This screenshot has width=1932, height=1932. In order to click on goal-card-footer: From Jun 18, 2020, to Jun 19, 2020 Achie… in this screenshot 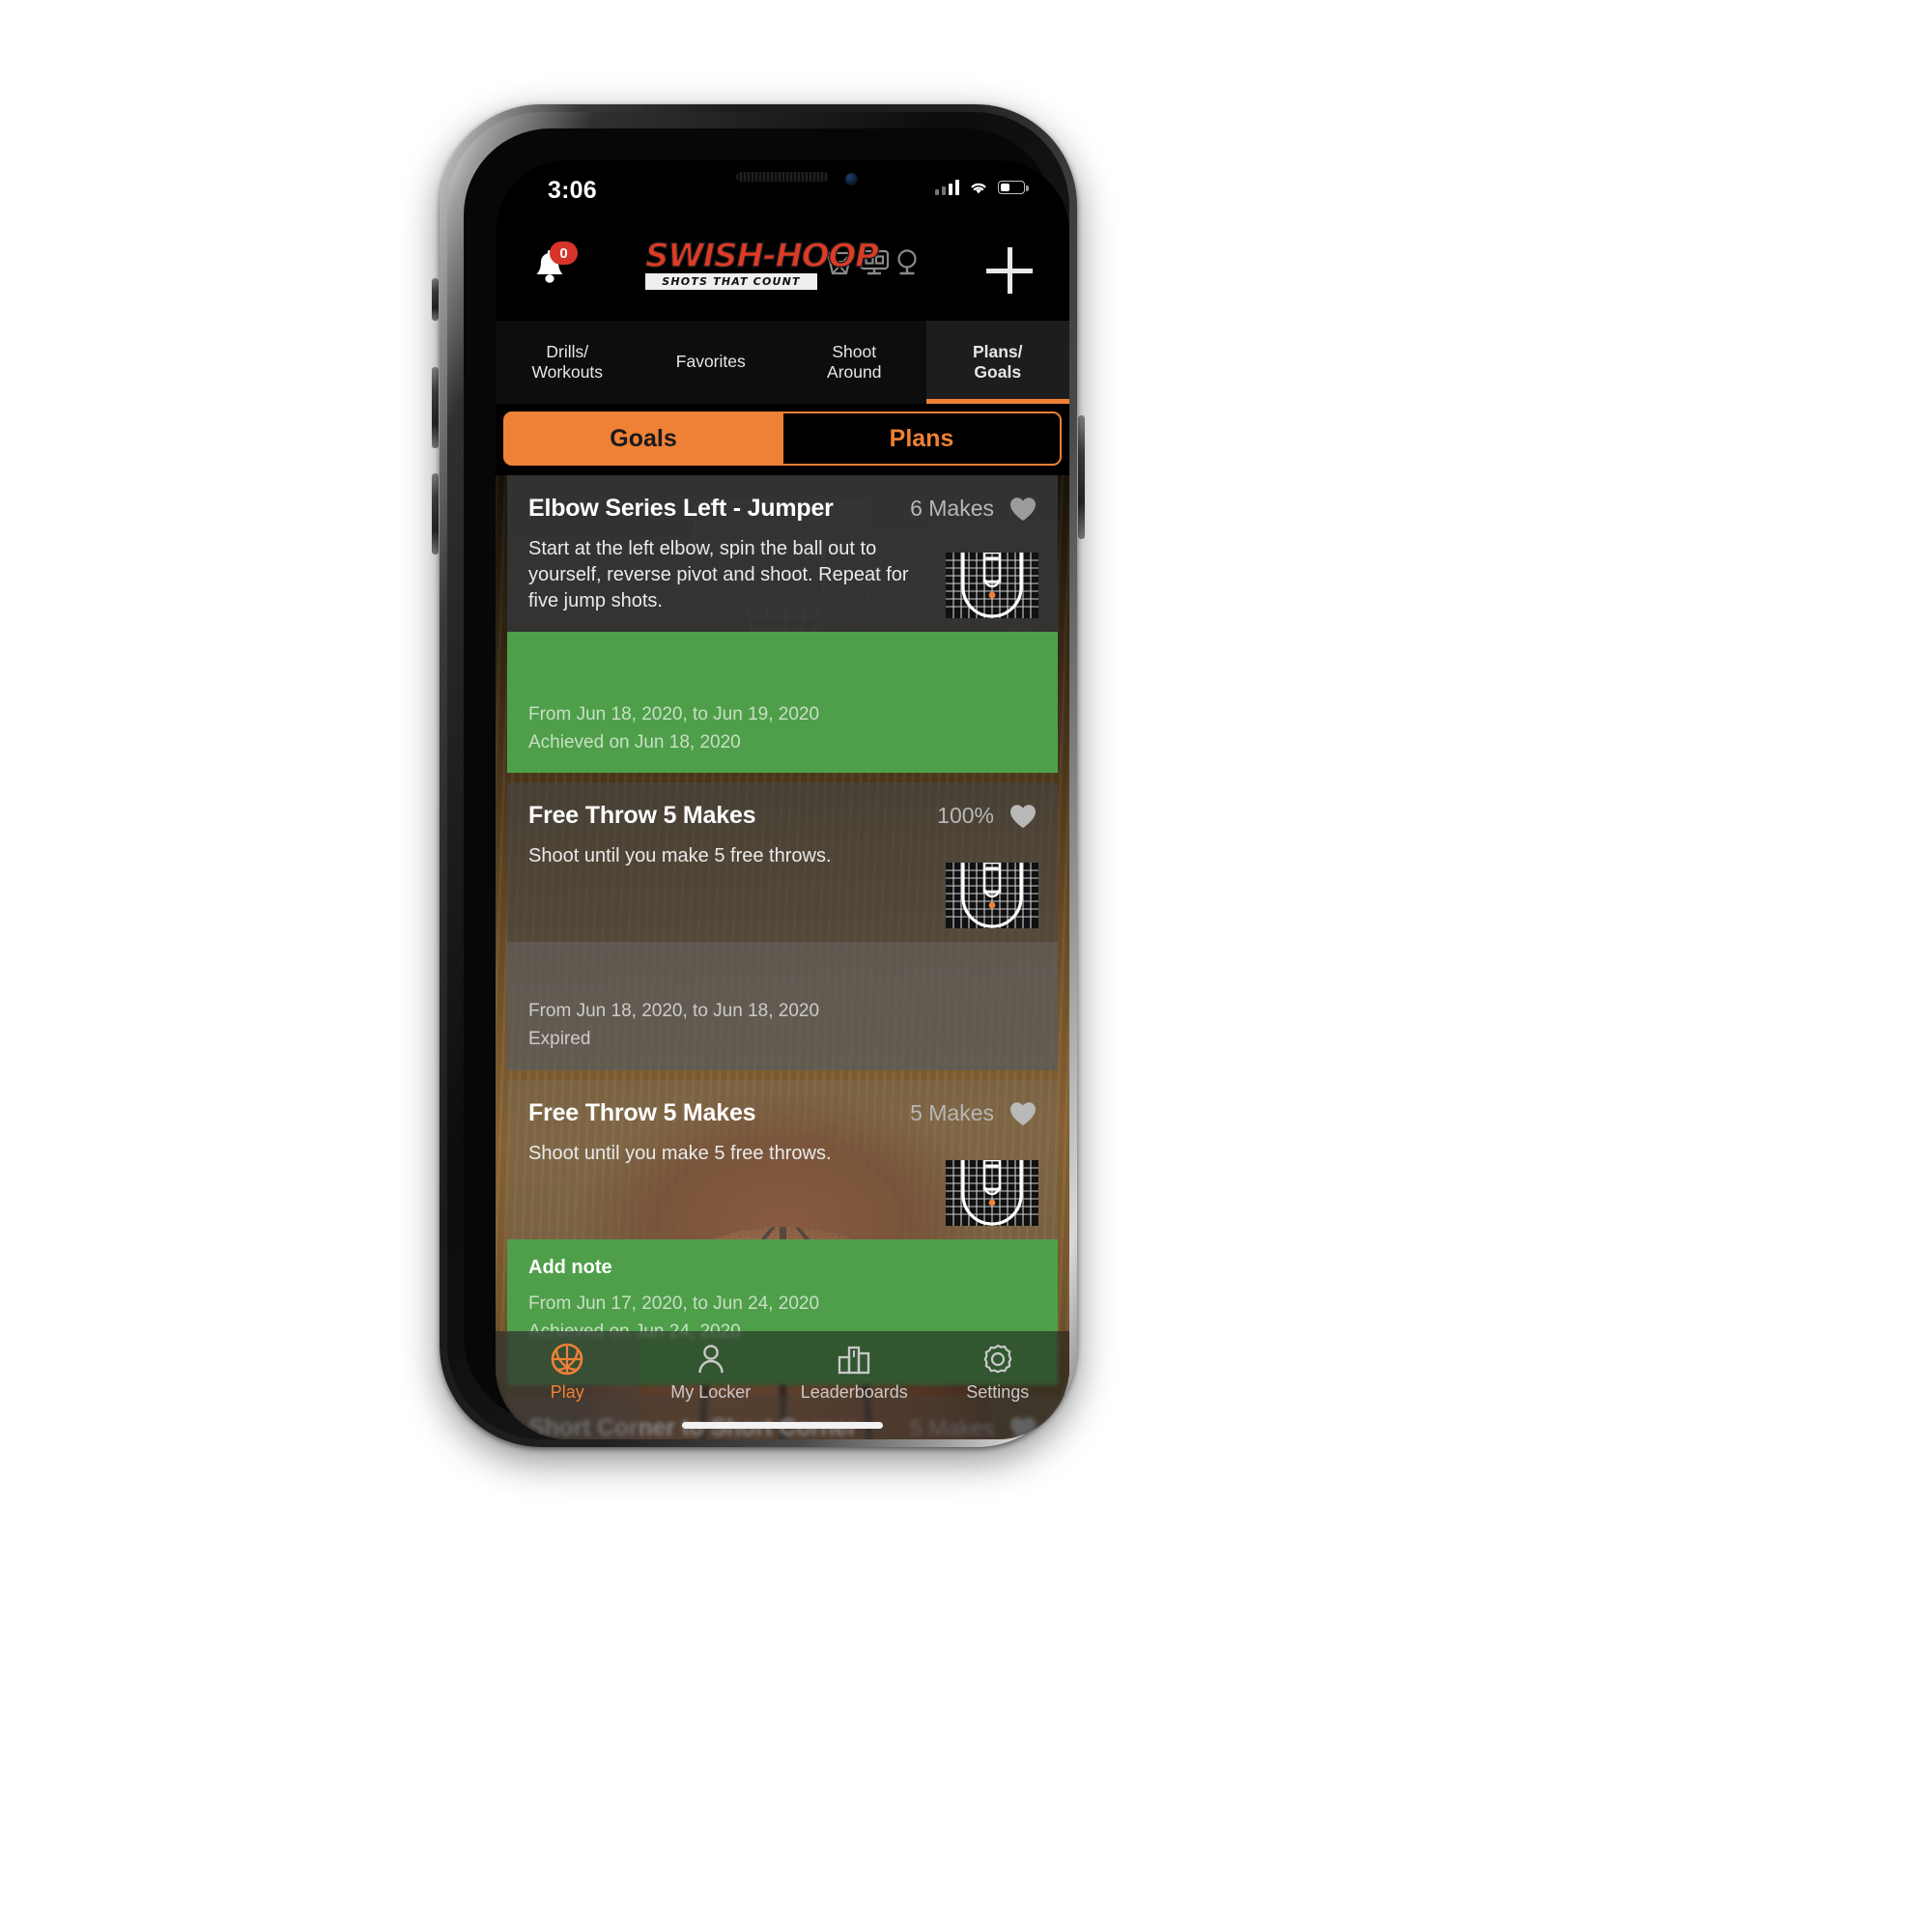, I will do `click(782, 702)`.